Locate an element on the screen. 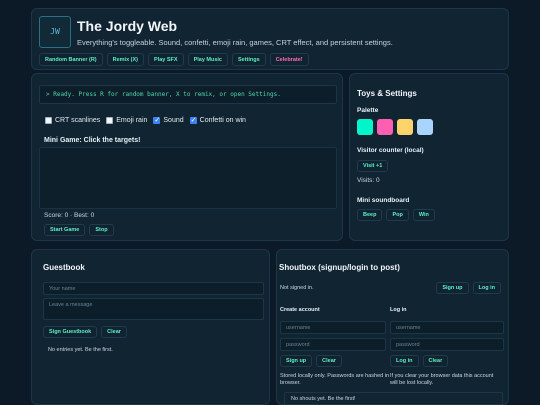  score-text: Score: 0 · Best: 0 is located at coordinates (69, 215).